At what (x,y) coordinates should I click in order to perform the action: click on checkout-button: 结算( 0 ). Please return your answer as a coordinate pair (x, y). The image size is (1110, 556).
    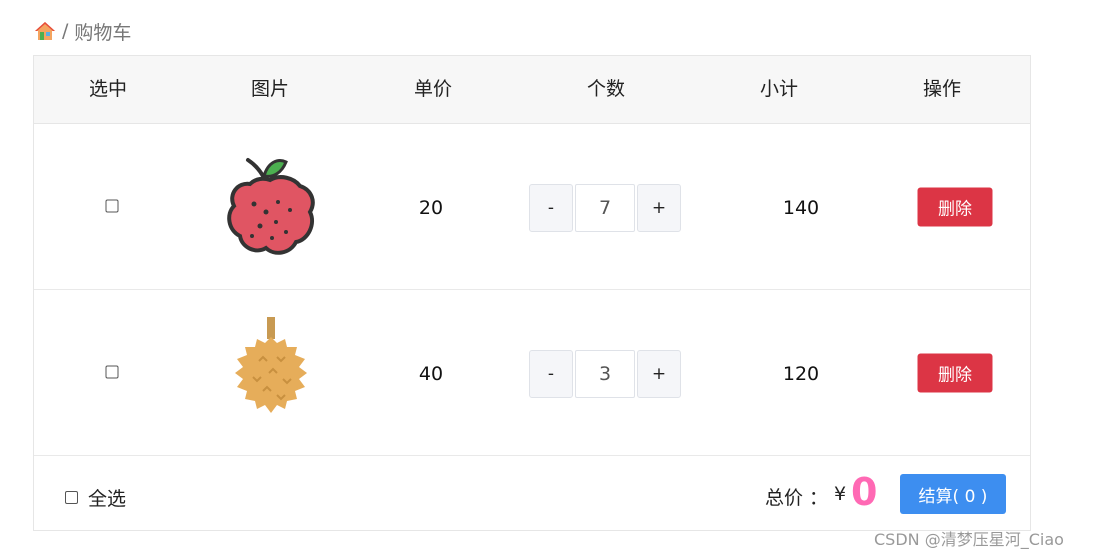
    Looking at the image, I should click on (953, 494).